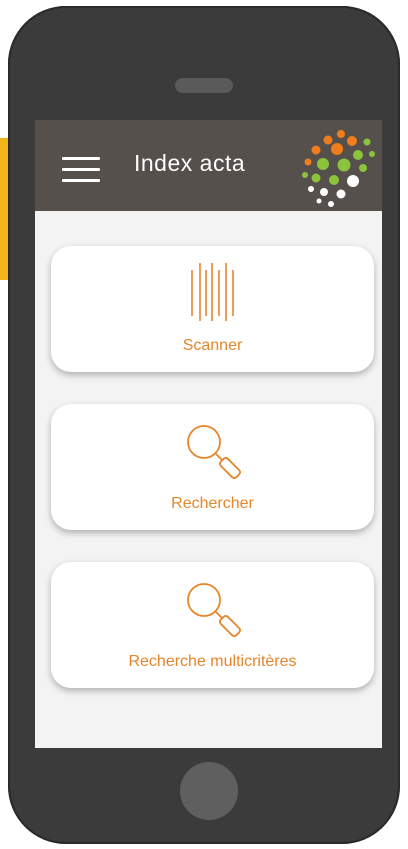 This screenshot has width=408, height=849. What do you see at coordinates (338, 168) in the screenshot?
I see `index-acta-logo-icon` at bounding box center [338, 168].